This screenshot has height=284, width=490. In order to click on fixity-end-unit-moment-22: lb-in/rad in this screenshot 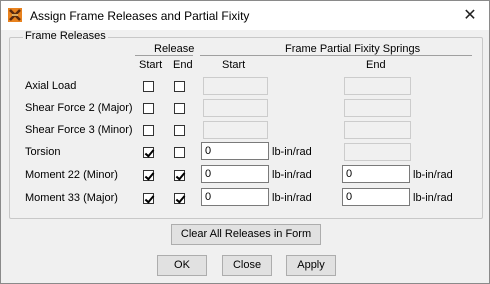, I will do `click(433, 175)`.